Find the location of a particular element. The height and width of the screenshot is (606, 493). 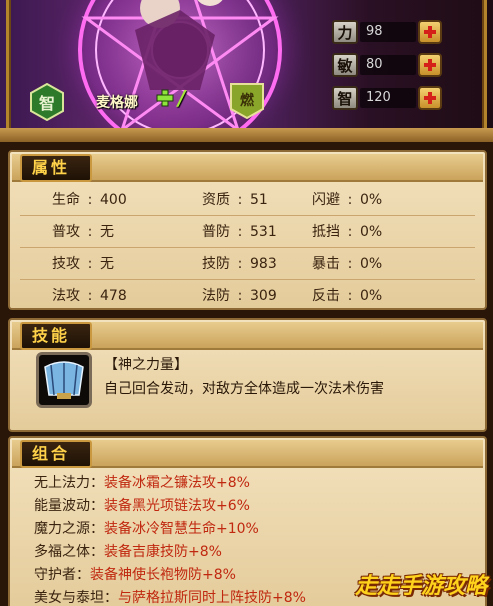

stat-label: 敏 is located at coordinates (345, 65).